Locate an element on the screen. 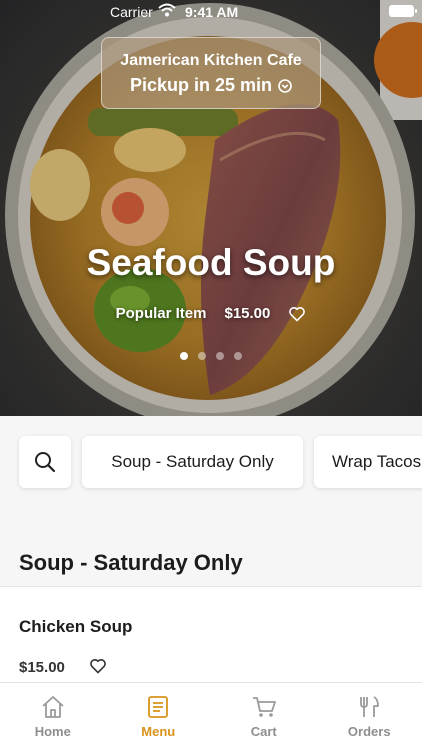 The image size is (422, 750). category-chip: Wrap Tacos is located at coordinates (368, 462).